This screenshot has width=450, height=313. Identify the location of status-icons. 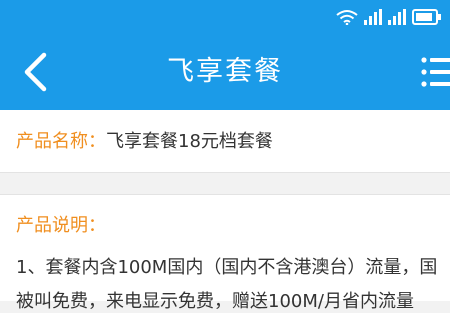
(389, 17).